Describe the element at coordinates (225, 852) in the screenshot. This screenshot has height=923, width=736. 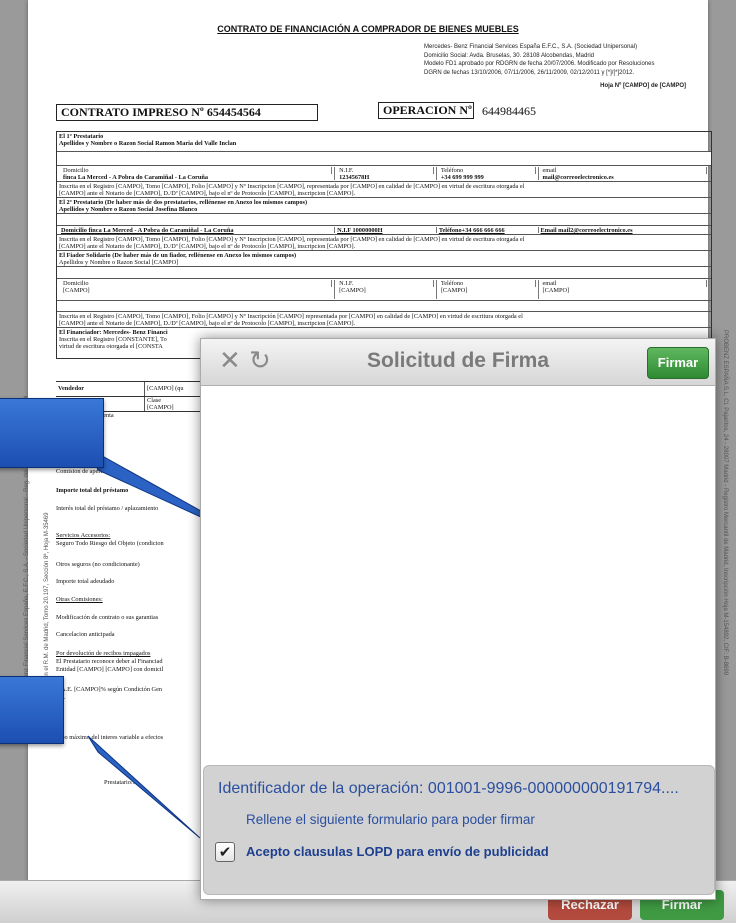
I see `lopd-checkbox: ✔` at that location.